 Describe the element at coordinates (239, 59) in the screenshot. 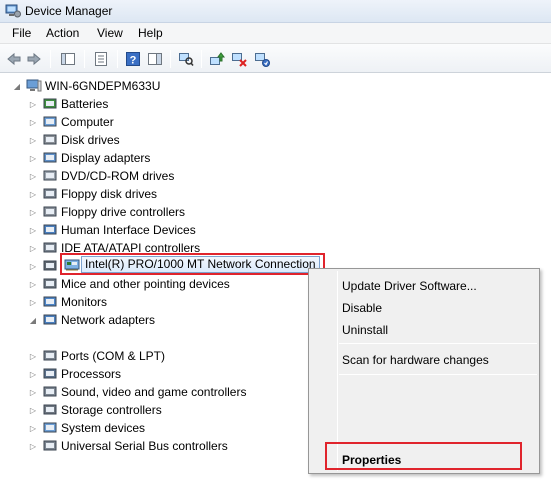

I see `disable-device-icon` at that location.